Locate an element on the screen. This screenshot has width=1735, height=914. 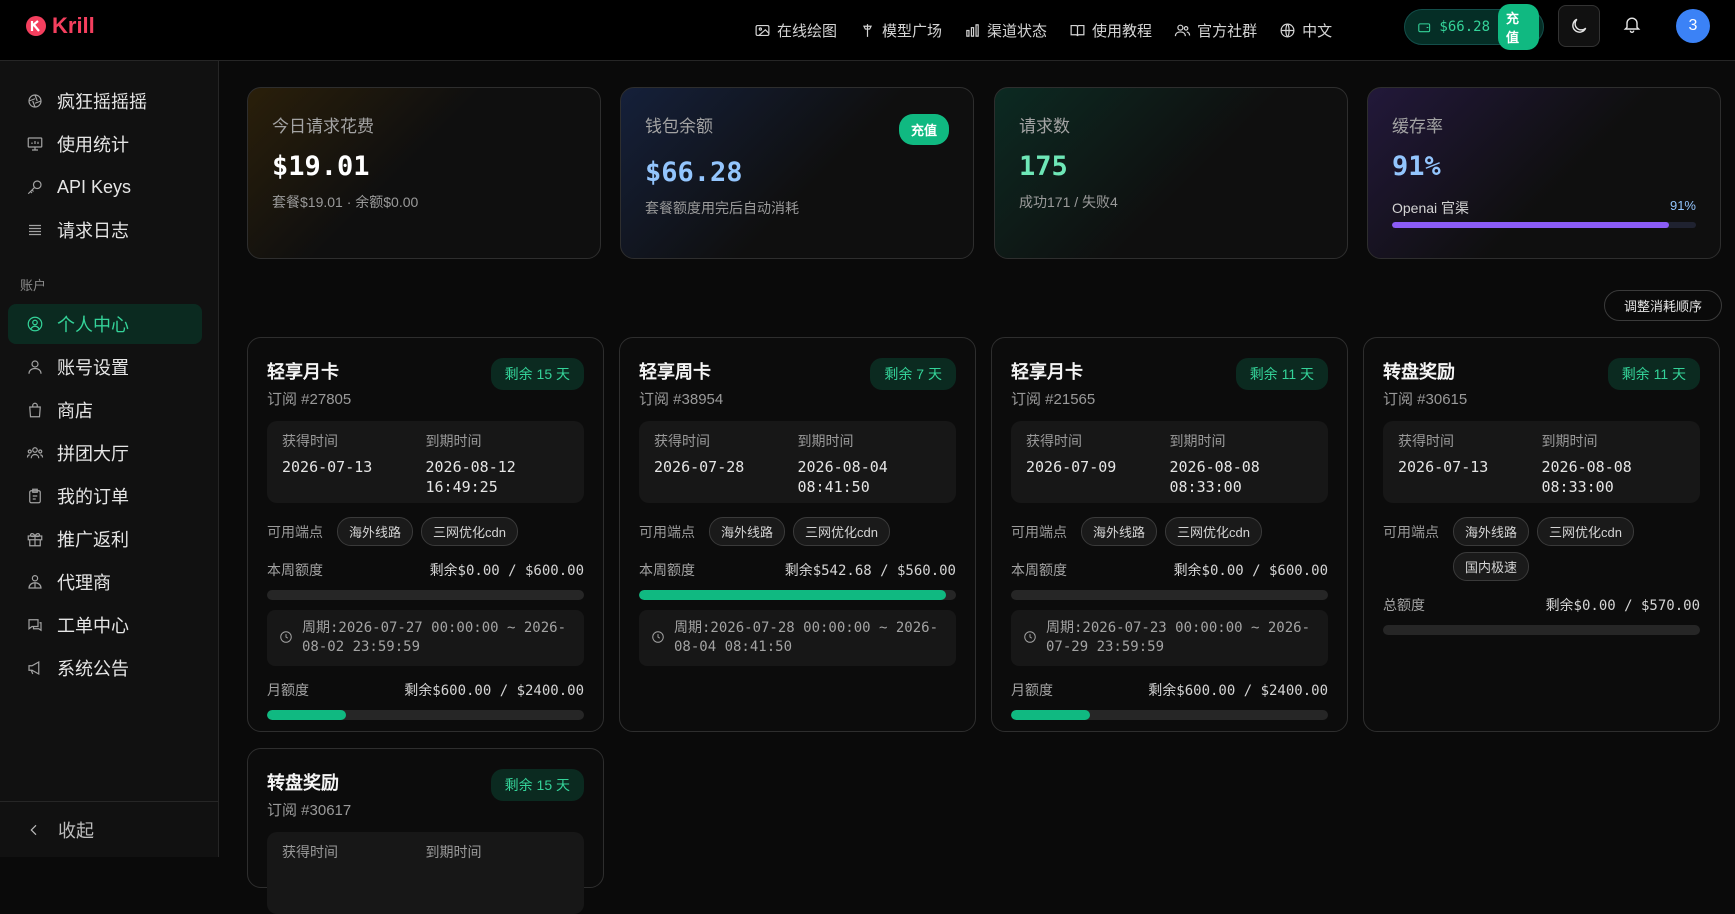
recharge-button: 充值 is located at coordinates (1518, 27).